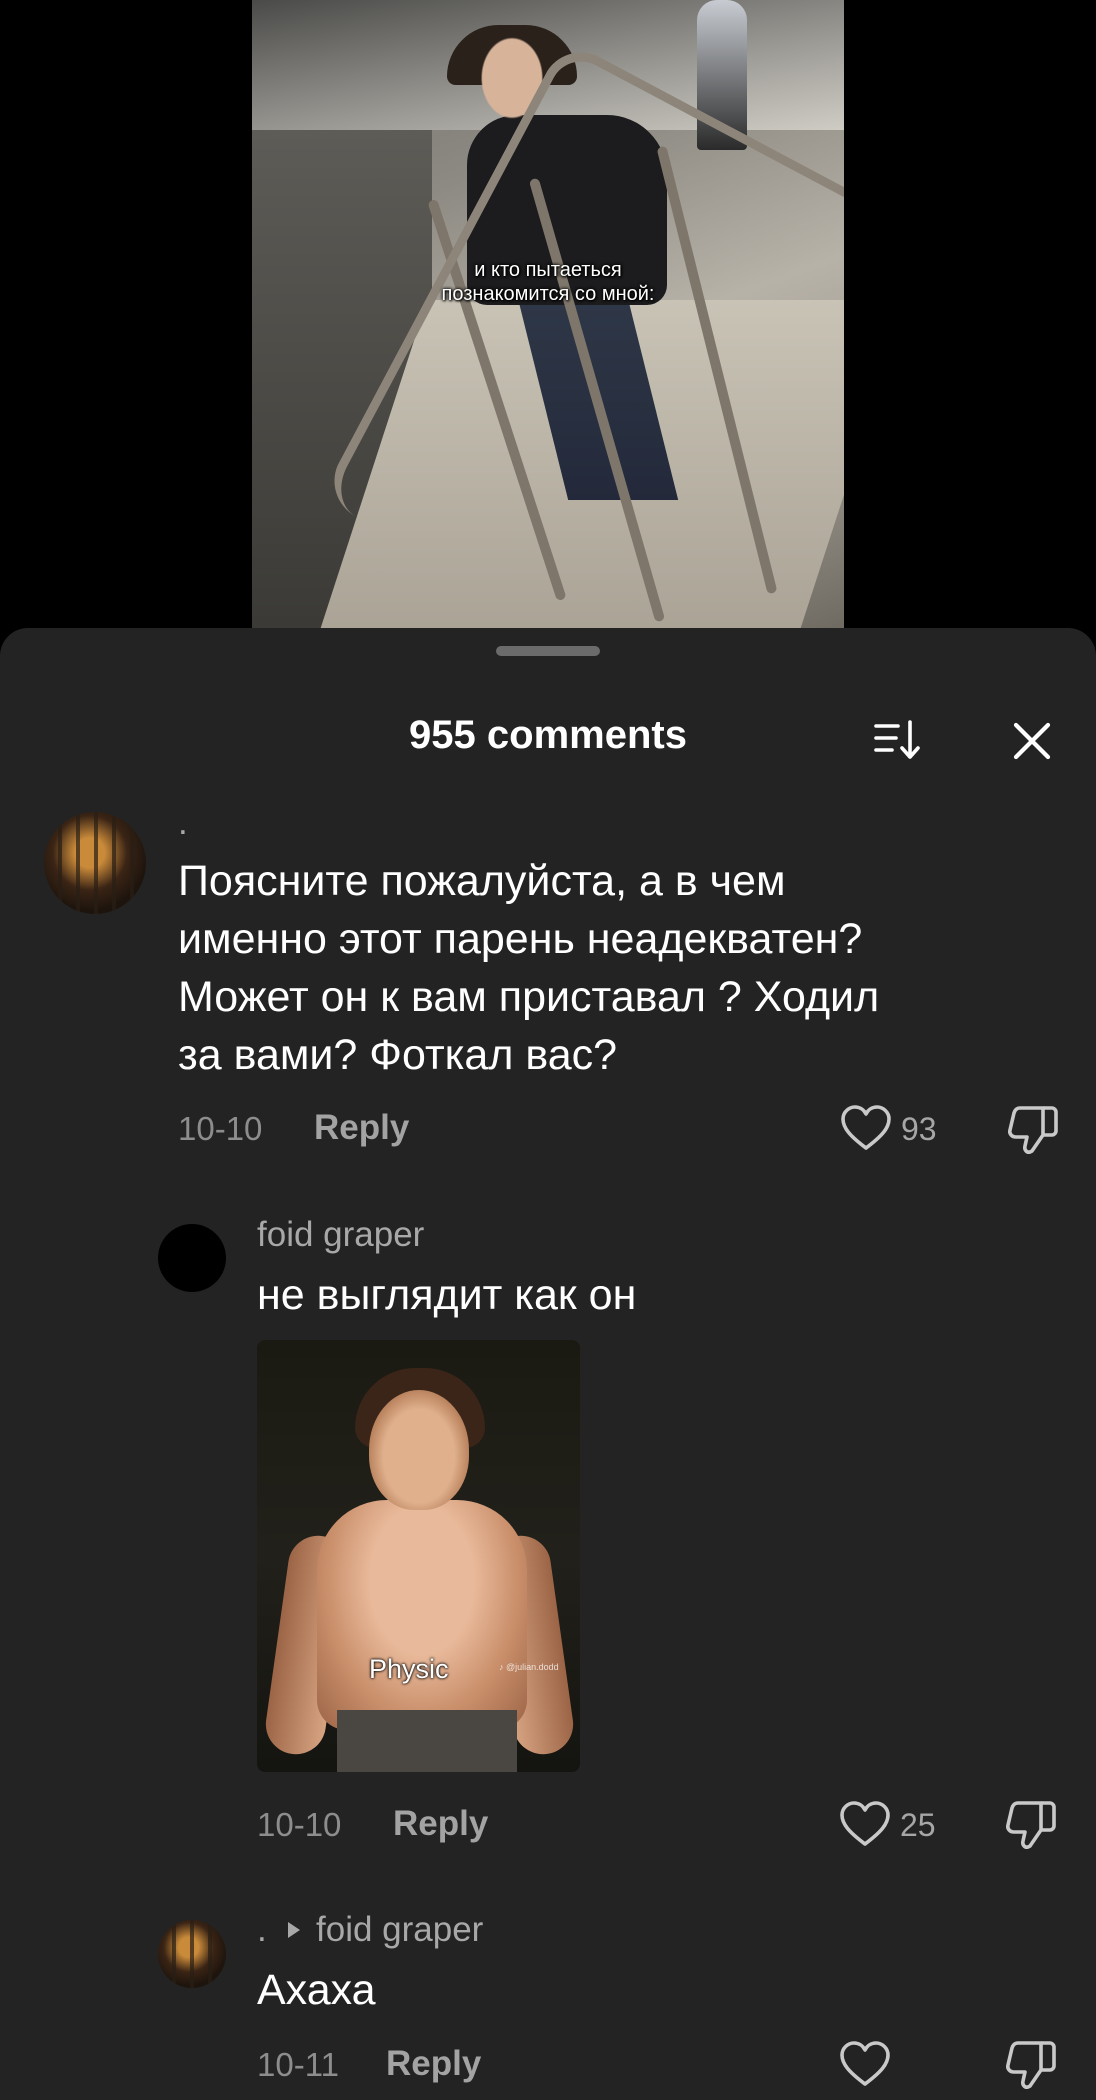 This screenshot has height=2100, width=1096. Describe the element at coordinates (422, 1615) in the screenshot. I see `image-figure-torso` at that location.